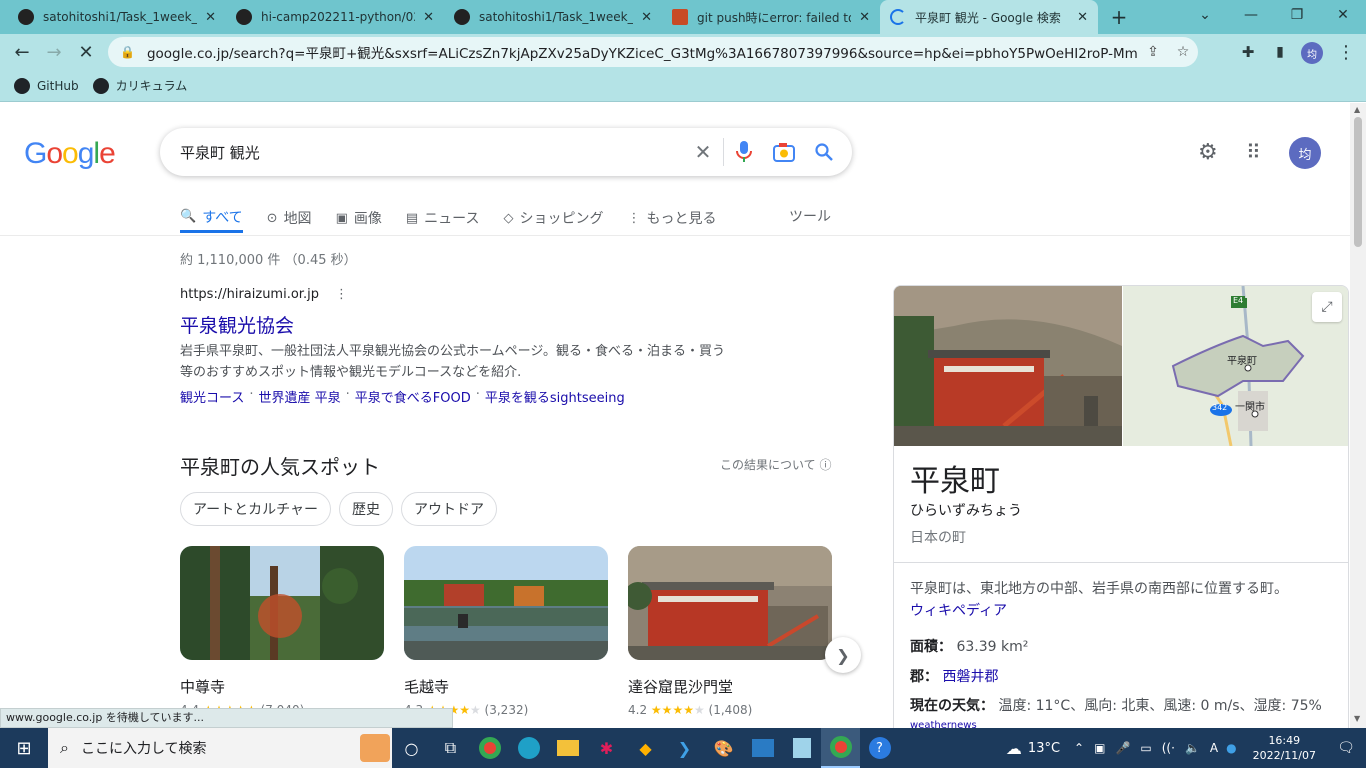 The image size is (1366, 768). What do you see at coordinates (413, 396) in the screenshot?
I see `sitelink: 平泉で食べるFOOD` at bounding box center [413, 396].